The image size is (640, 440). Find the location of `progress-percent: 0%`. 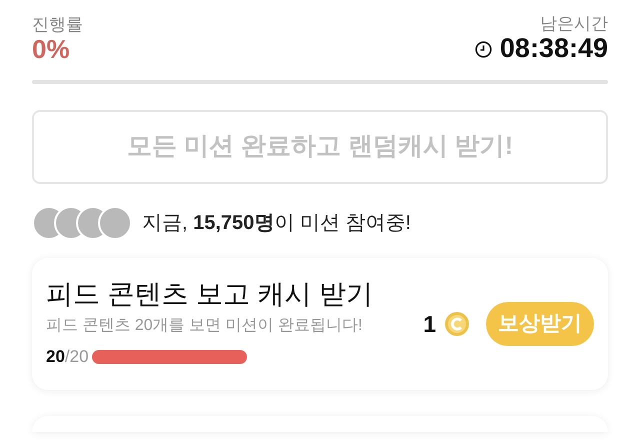

progress-percent: 0% is located at coordinates (51, 49).